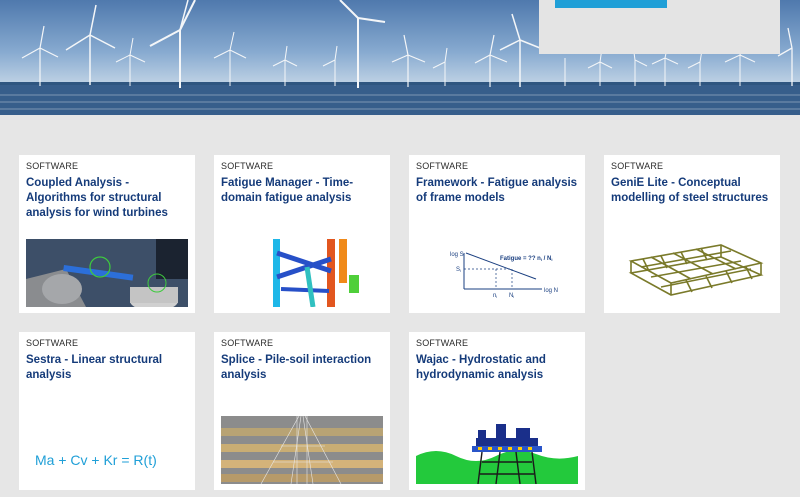  What do you see at coordinates (302, 450) in the screenshot?
I see `splice-thumbnail` at bounding box center [302, 450].